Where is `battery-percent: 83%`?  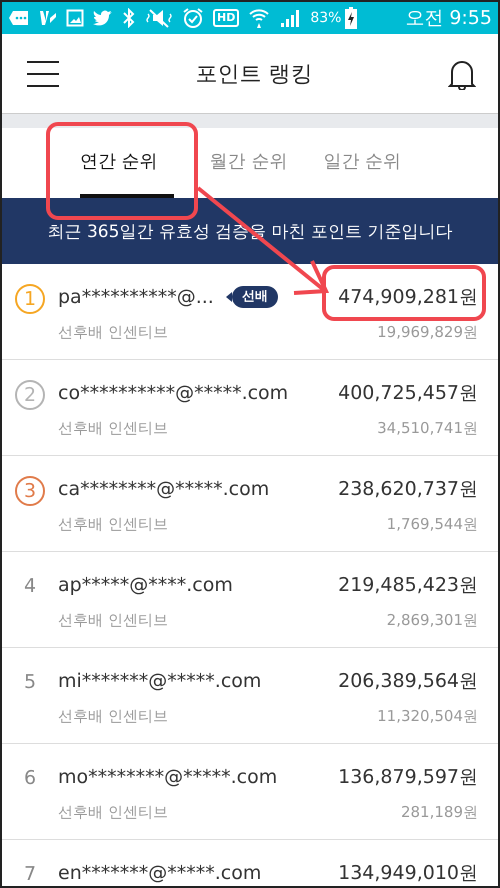 battery-percent: 83% is located at coordinates (326, 18).